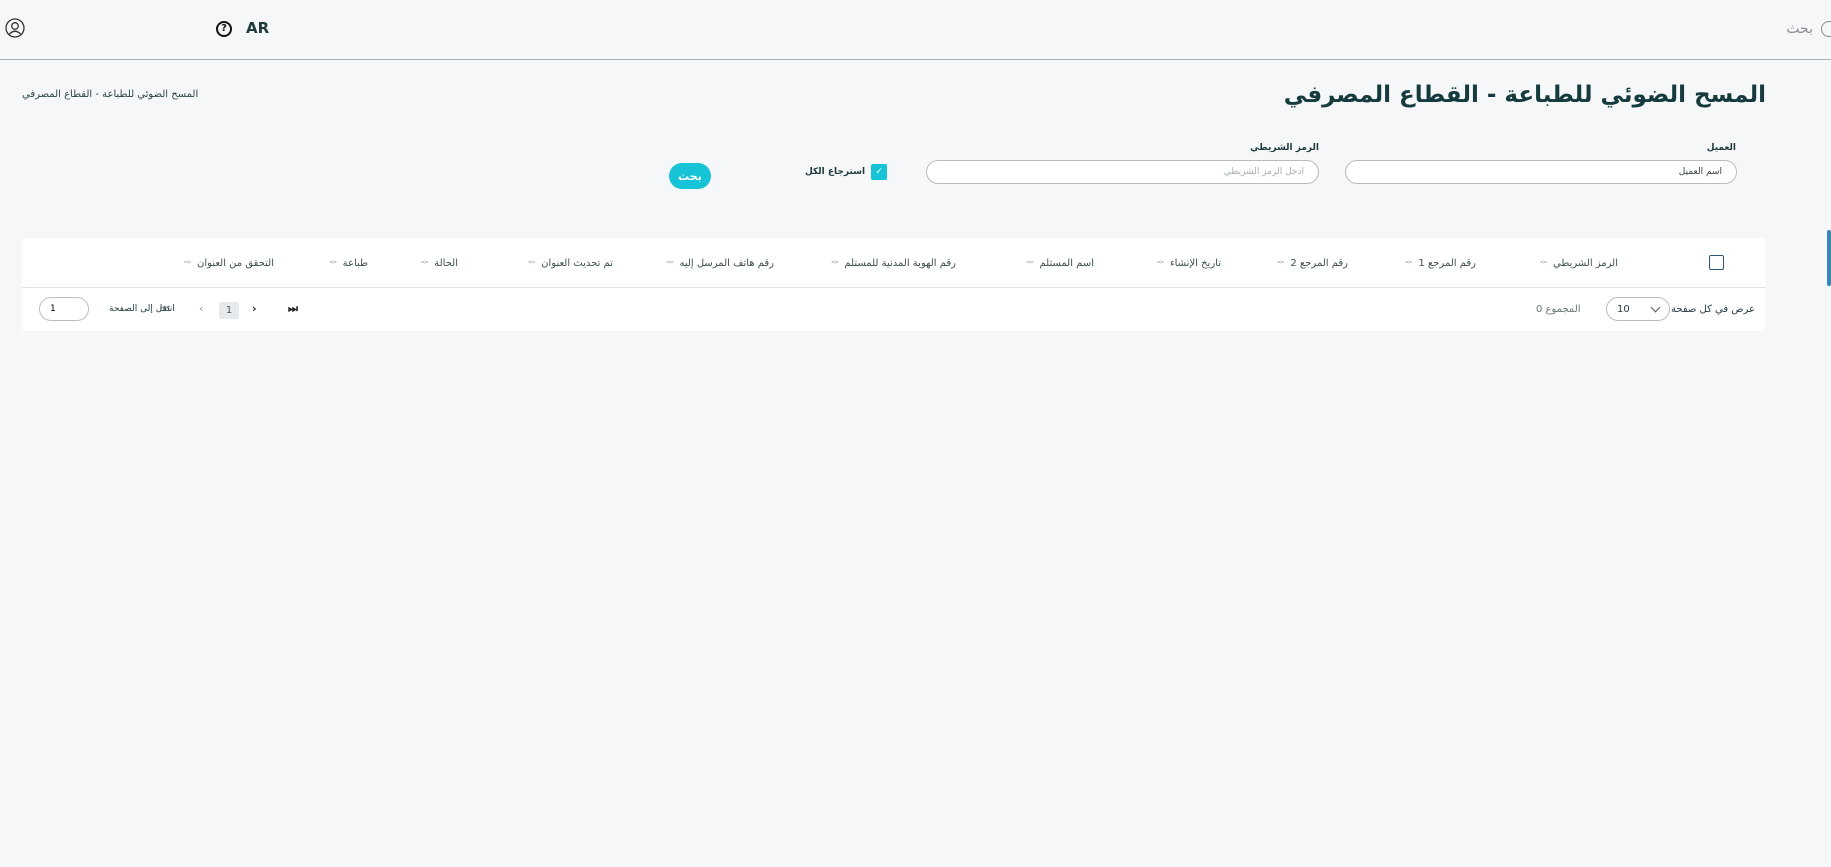 The width and height of the screenshot is (1831, 867). Describe the element at coordinates (726, 263) in the screenshot. I see `col-label: رقم هاتف المرسل إليه` at that location.